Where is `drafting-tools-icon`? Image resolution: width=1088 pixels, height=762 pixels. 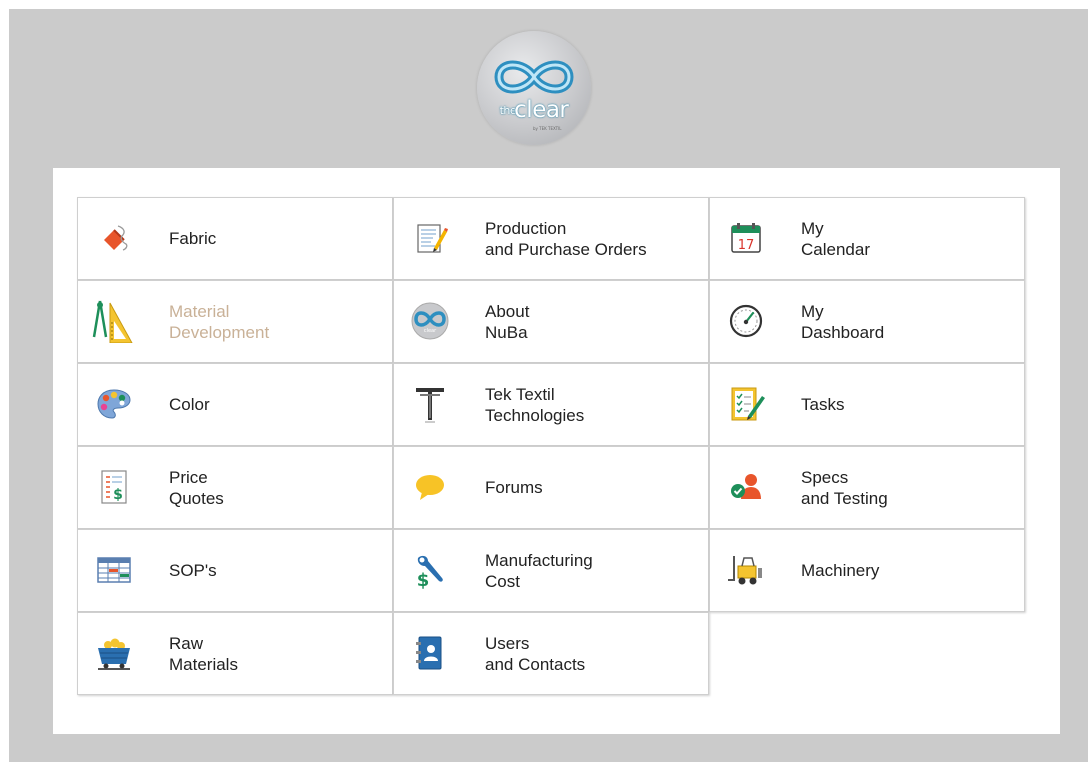 drafting-tools-icon is located at coordinates (114, 321).